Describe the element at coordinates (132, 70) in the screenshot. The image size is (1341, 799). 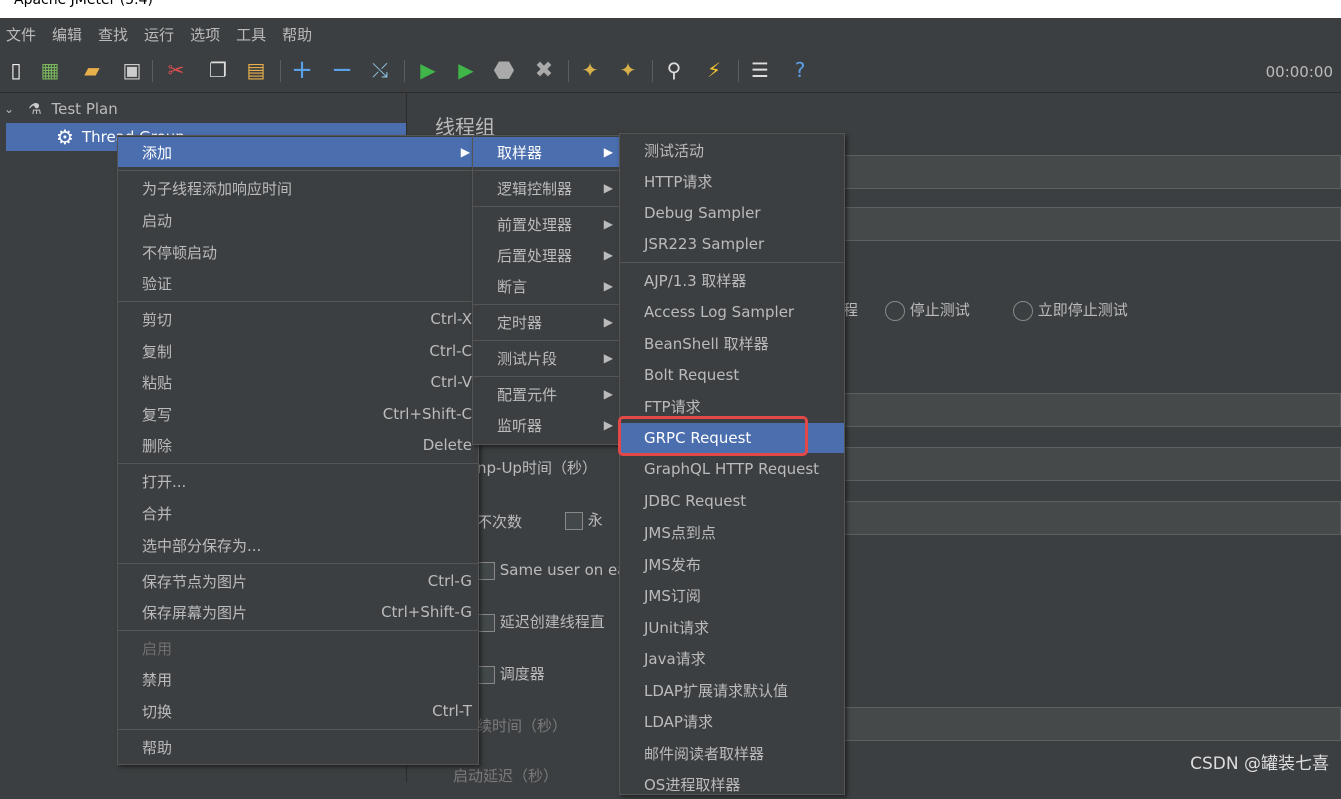
I see `save-icon: ▣` at that location.